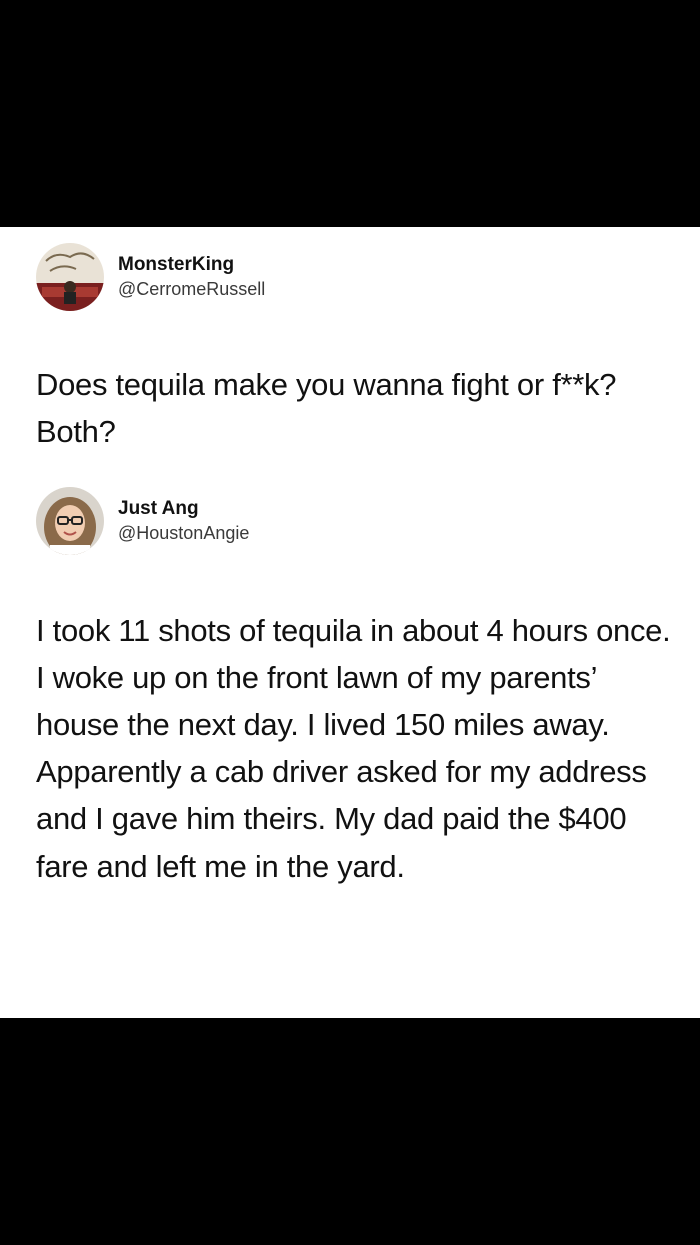 The height and width of the screenshot is (1245, 700). Describe the element at coordinates (70, 521) in the screenshot. I see `just-ang-avatar` at that location.